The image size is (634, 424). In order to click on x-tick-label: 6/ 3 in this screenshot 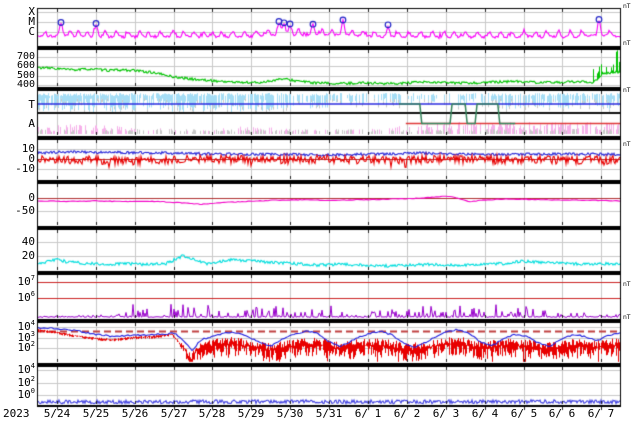, I will do `click(446, 413)`.